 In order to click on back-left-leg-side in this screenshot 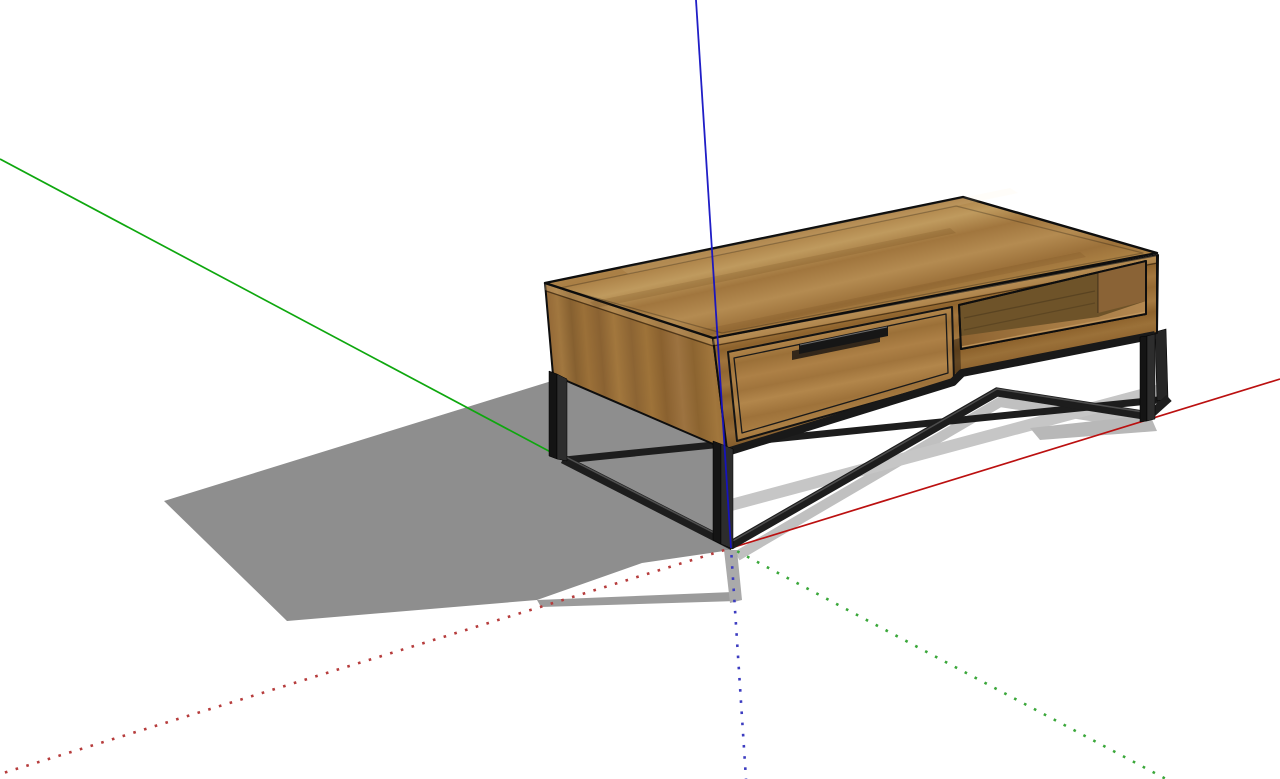, I will do `click(553, 415)`.